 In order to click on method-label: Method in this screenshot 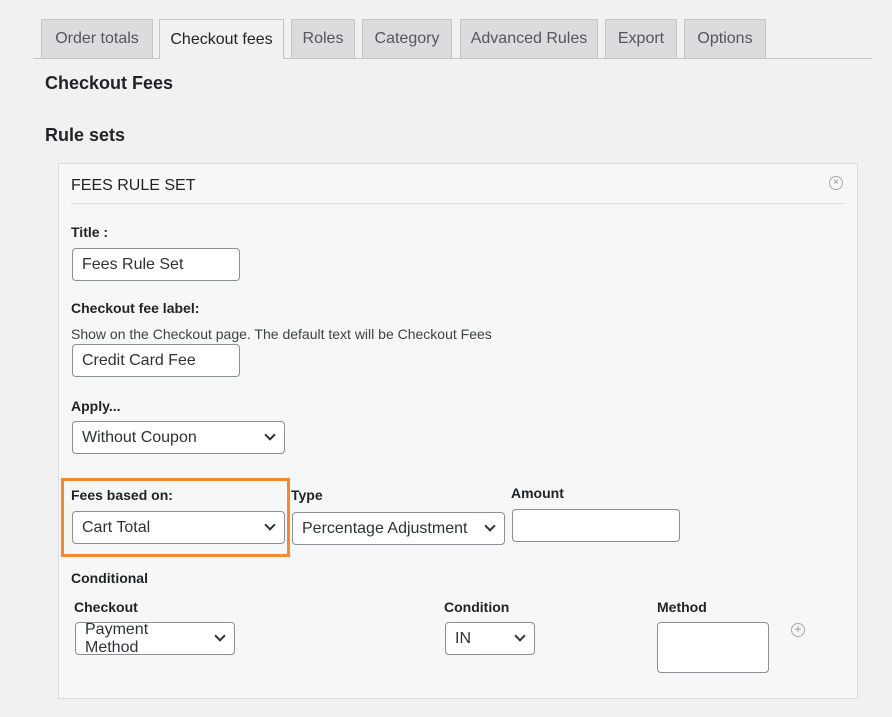, I will do `click(682, 607)`.